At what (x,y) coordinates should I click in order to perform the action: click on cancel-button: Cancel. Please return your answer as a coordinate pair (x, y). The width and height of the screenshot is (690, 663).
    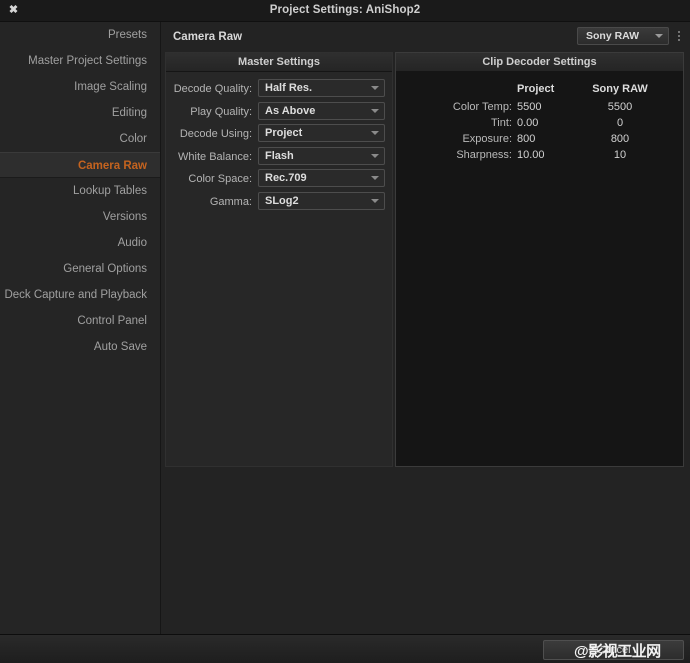
    Looking at the image, I should click on (613, 650).